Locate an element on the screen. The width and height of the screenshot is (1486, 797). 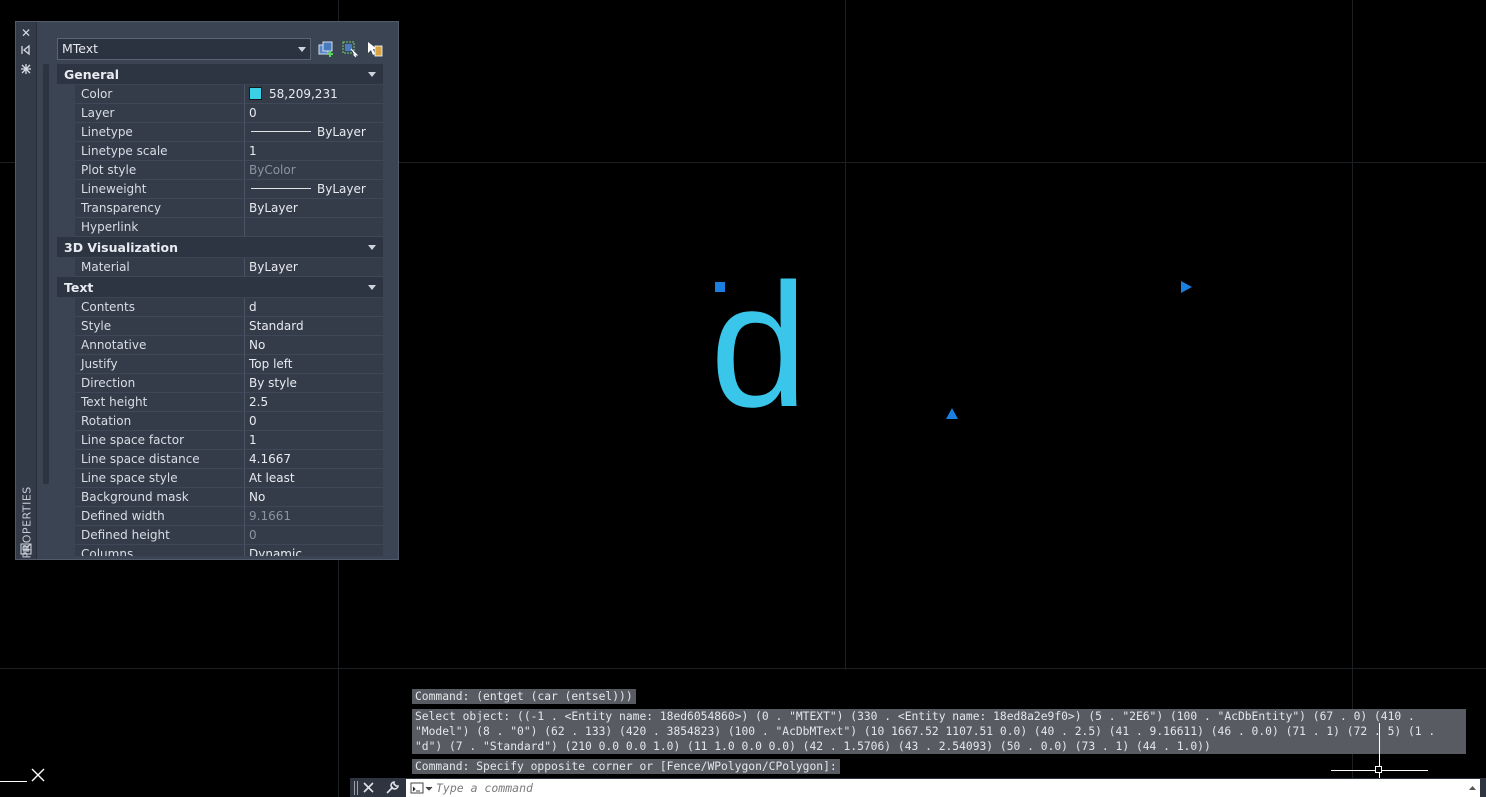
property-value: d is located at coordinates (314, 307).